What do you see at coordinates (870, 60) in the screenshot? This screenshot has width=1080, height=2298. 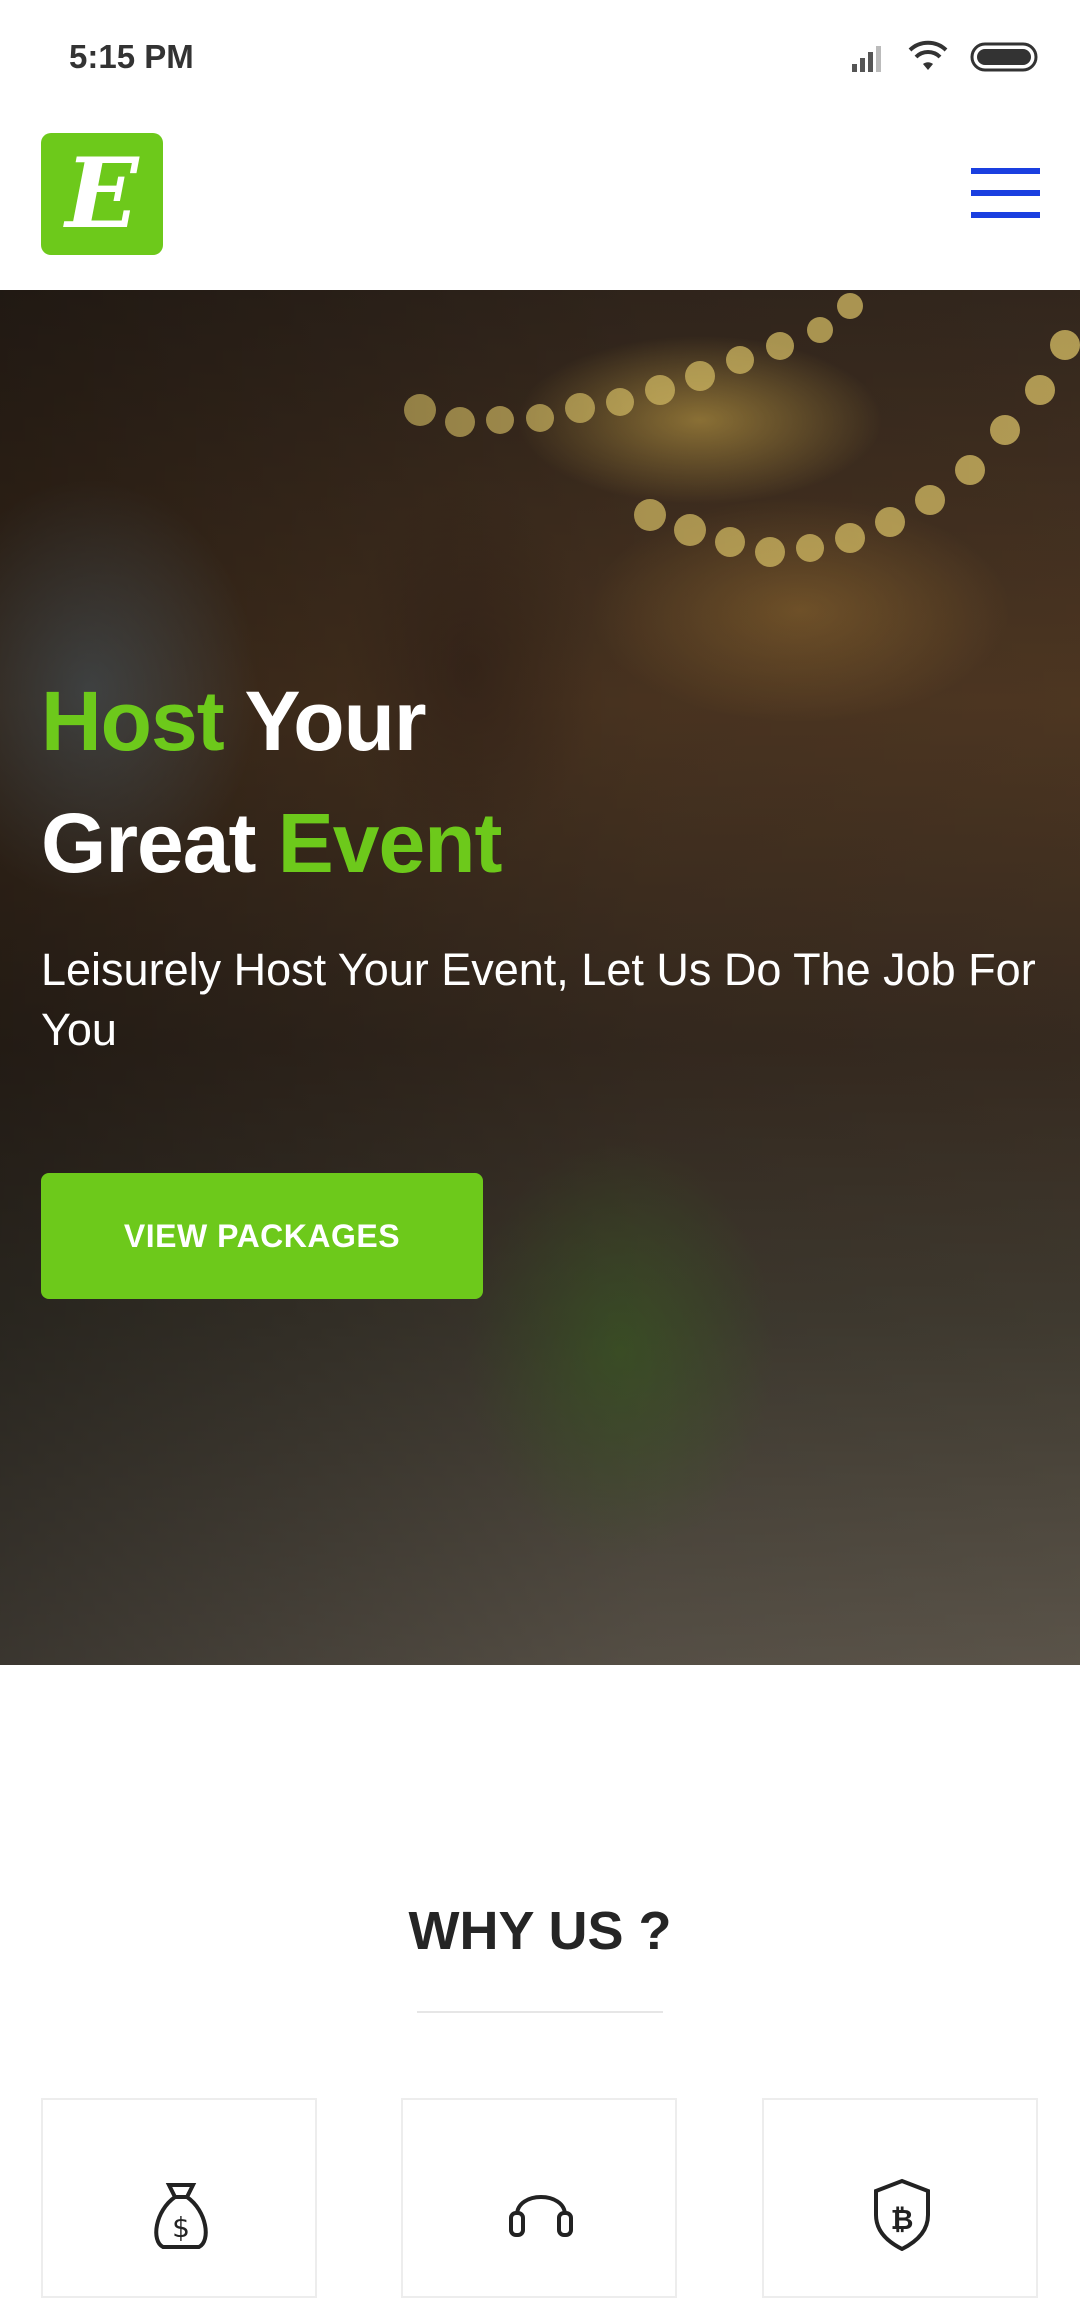 I see `signal-icon` at bounding box center [870, 60].